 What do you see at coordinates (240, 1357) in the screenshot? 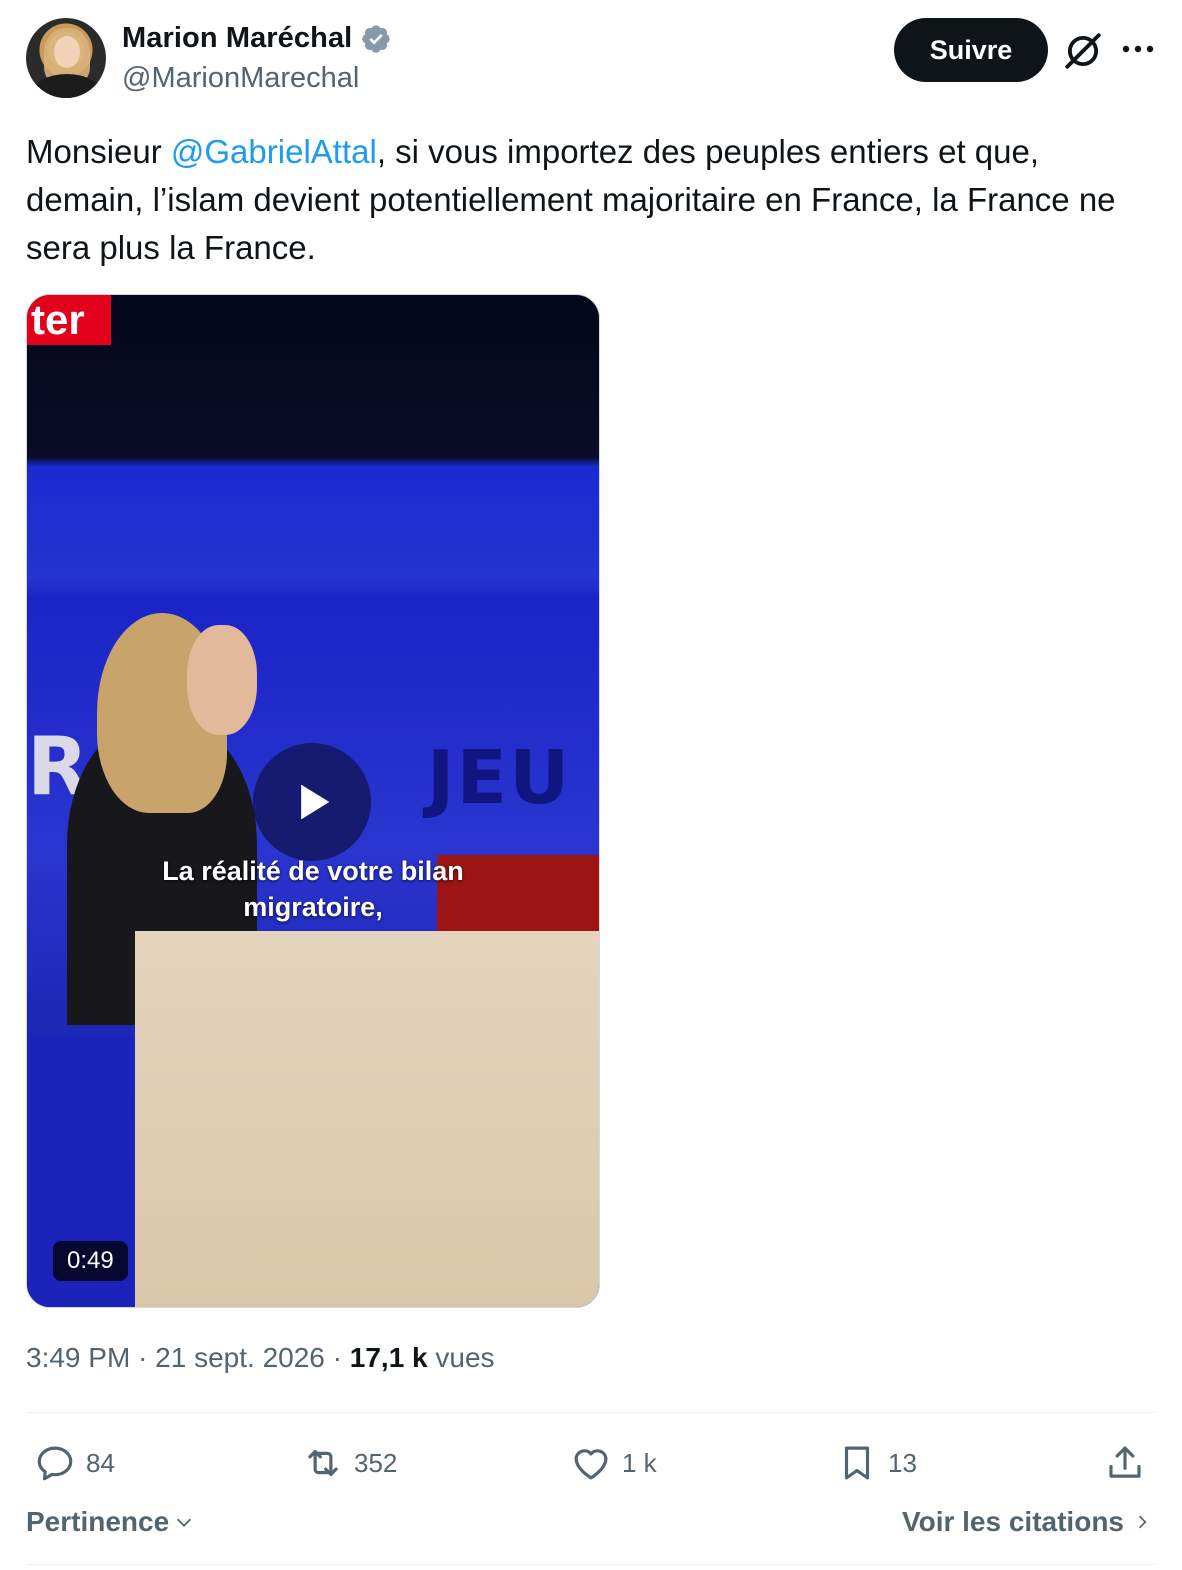
I see `tweet-date: 21 sept. 2026` at bounding box center [240, 1357].